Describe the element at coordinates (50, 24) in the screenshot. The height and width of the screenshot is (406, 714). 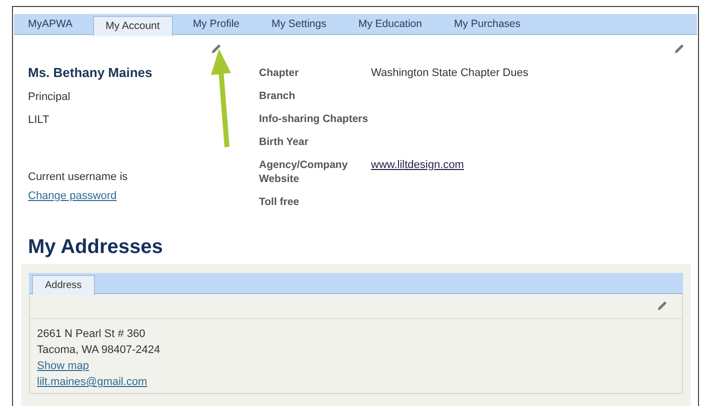
I see `tab: MyAPWA` at that location.